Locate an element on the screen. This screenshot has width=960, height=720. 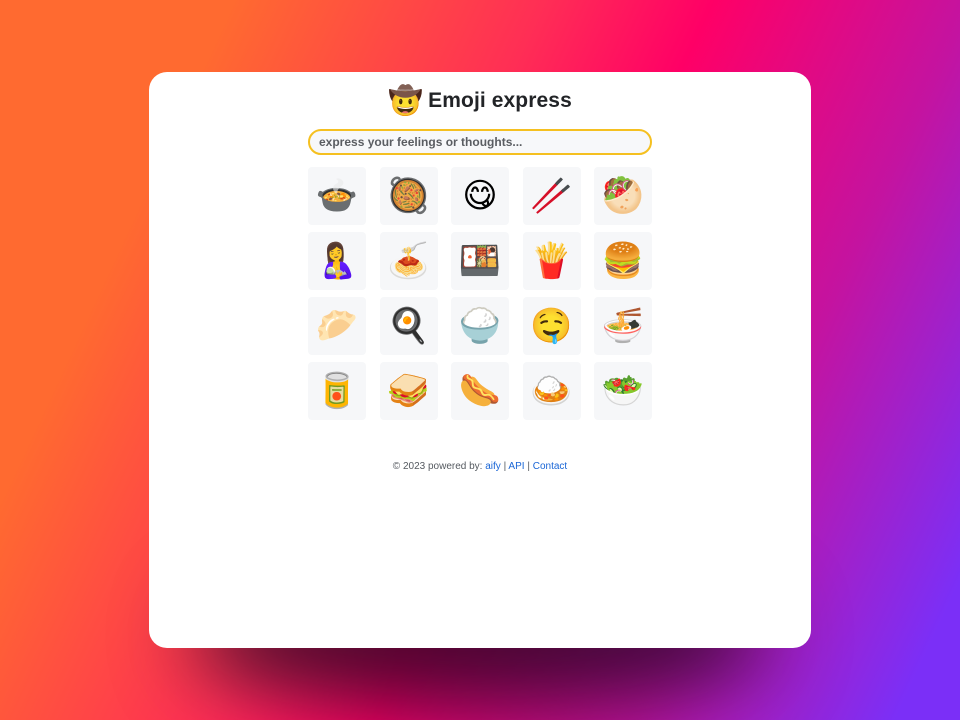
emoji-tile-canned-food: 🥫 is located at coordinates (337, 391).